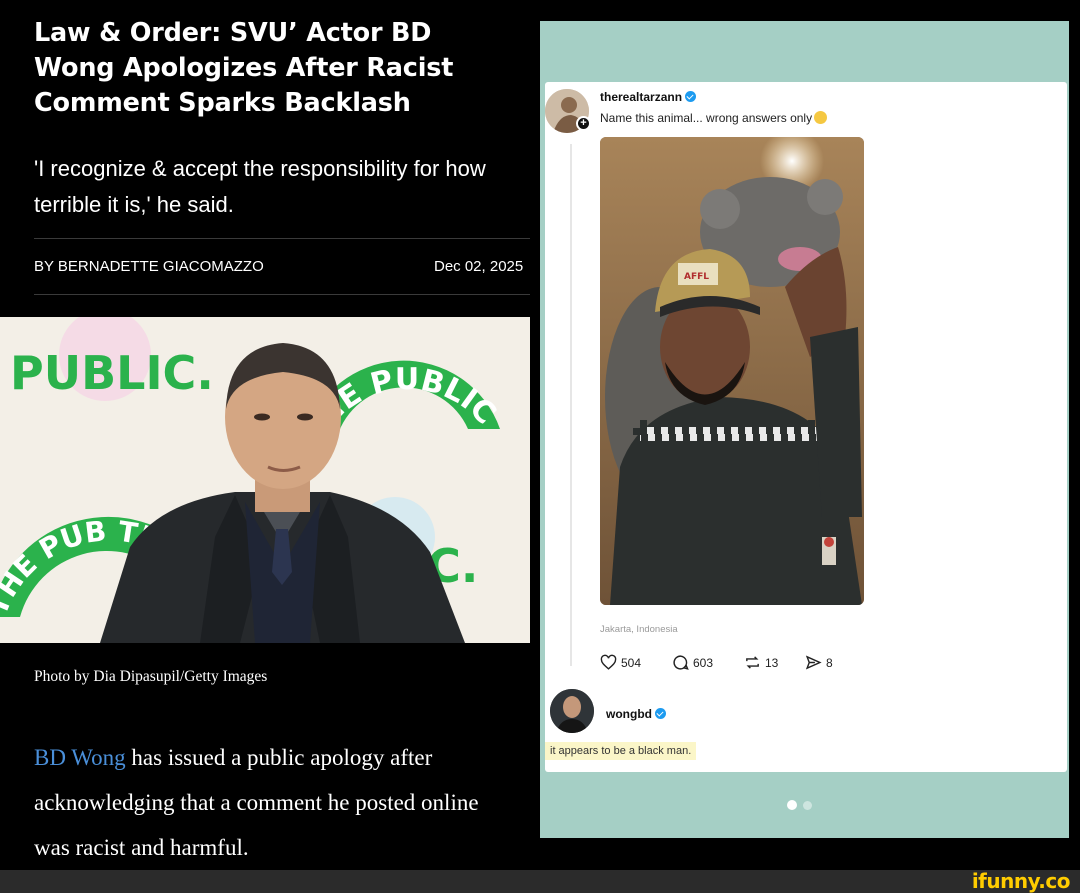  What do you see at coordinates (706, 118) in the screenshot?
I see `post-caption: Name this animal... wrong answers only` at bounding box center [706, 118].